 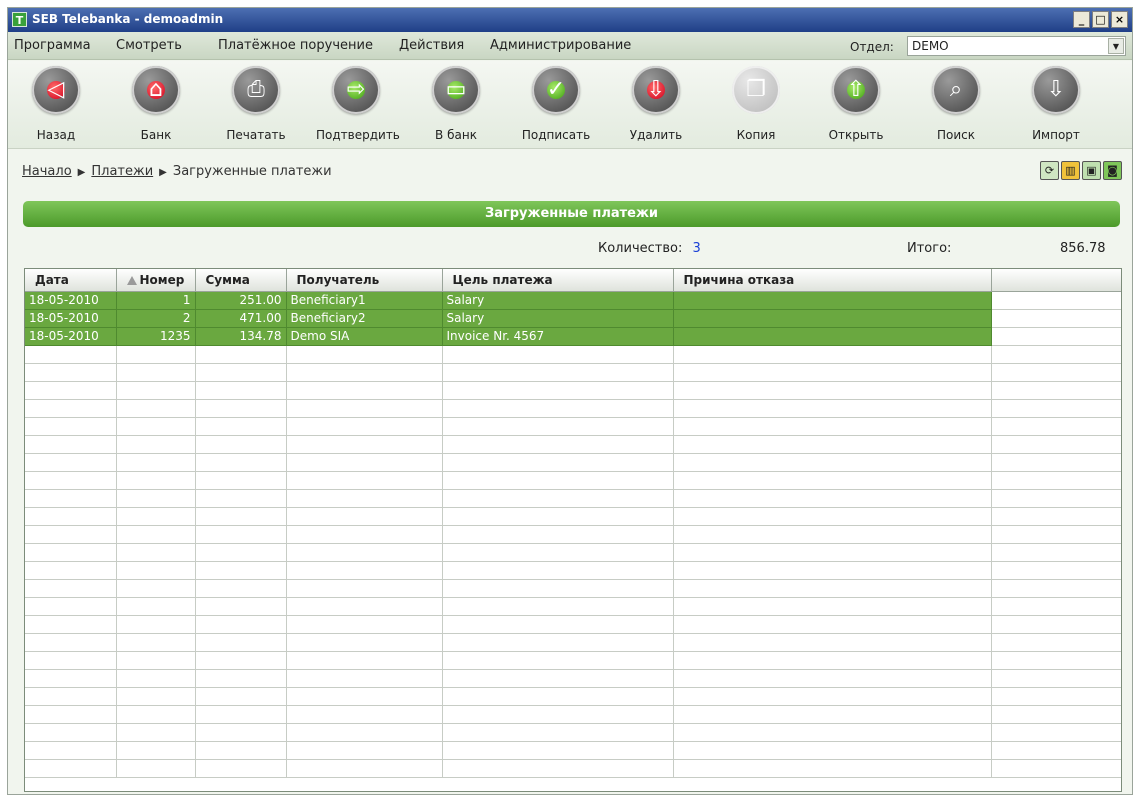 What do you see at coordinates (156, 104) in the screenshot?
I see `bank-button: ⌂ Банк` at bounding box center [156, 104].